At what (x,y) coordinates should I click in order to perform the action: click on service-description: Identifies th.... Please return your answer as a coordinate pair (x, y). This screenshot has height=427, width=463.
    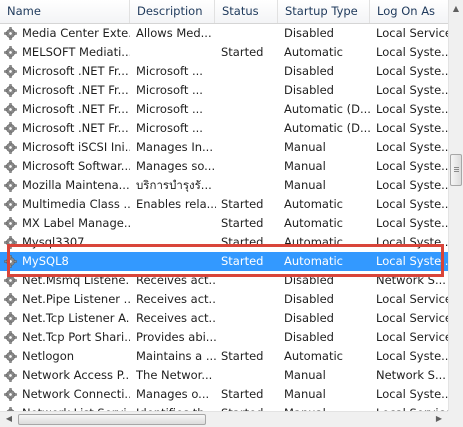
    Looking at the image, I should click on (176, 407).